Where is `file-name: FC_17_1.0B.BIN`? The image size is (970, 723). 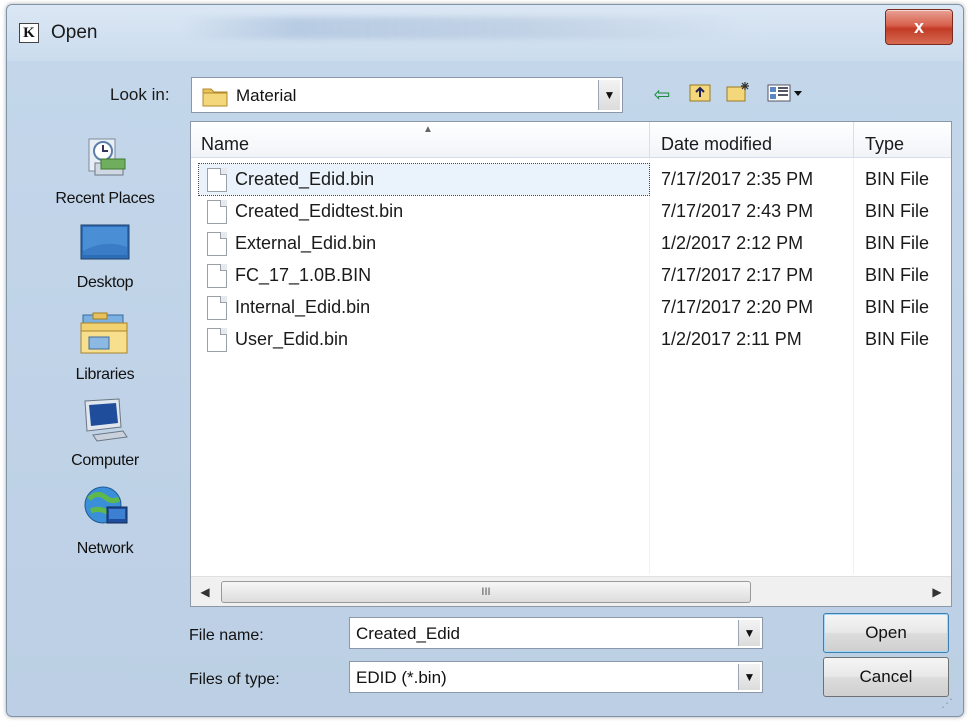
file-name: FC_17_1.0B.BIN is located at coordinates (303, 275).